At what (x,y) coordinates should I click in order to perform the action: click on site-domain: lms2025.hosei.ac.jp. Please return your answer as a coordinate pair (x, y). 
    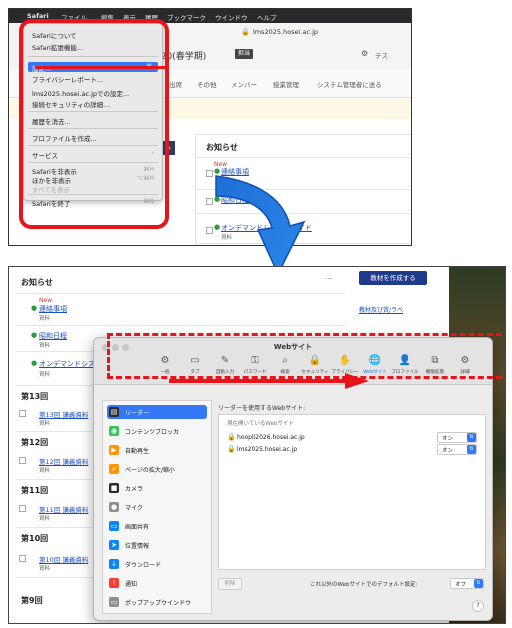
    Looking at the image, I should click on (267, 449).